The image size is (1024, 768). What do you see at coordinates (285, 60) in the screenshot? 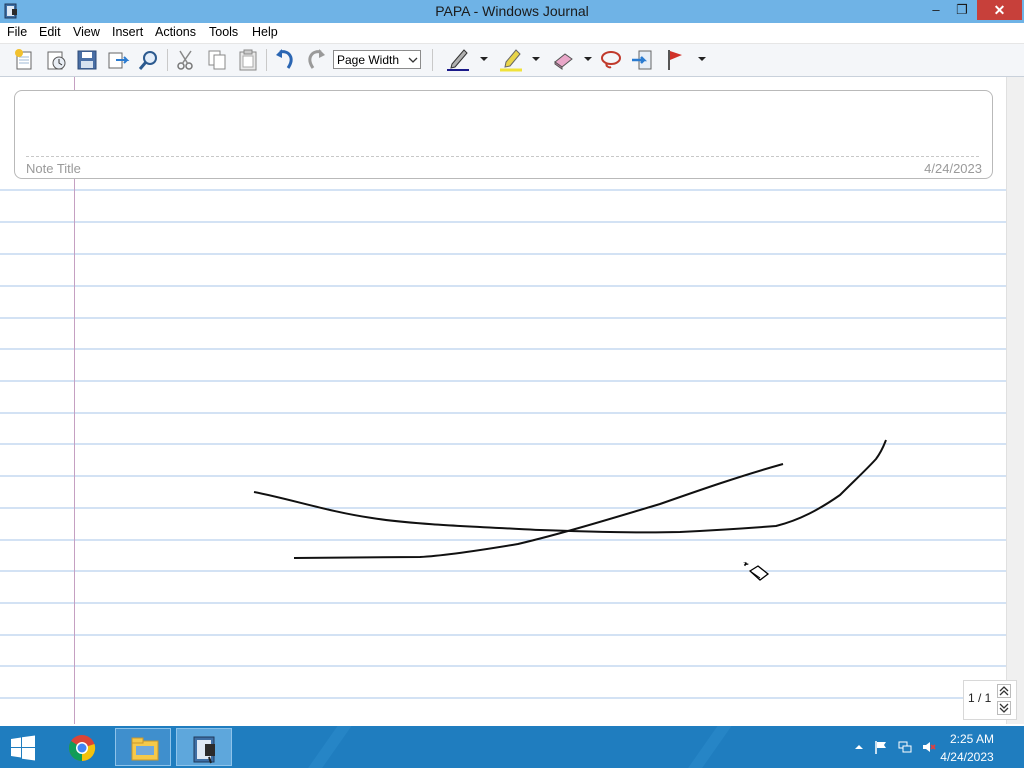
I see `undo-icon` at bounding box center [285, 60].